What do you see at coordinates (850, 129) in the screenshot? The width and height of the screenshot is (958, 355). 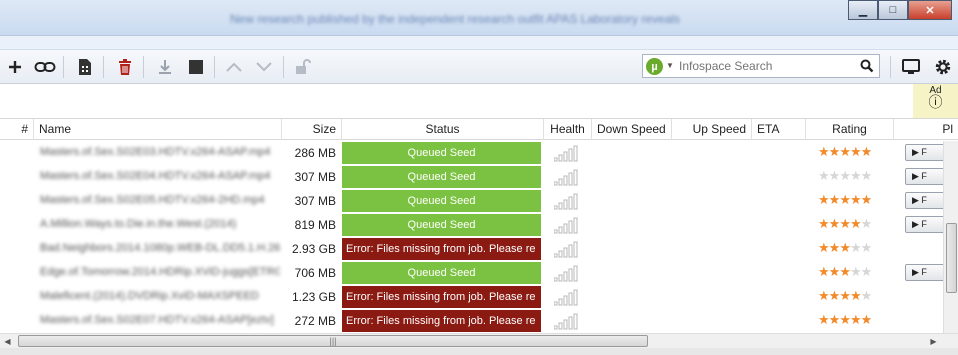 I see `column-rating: Rating` at bounding box center [850, 129].